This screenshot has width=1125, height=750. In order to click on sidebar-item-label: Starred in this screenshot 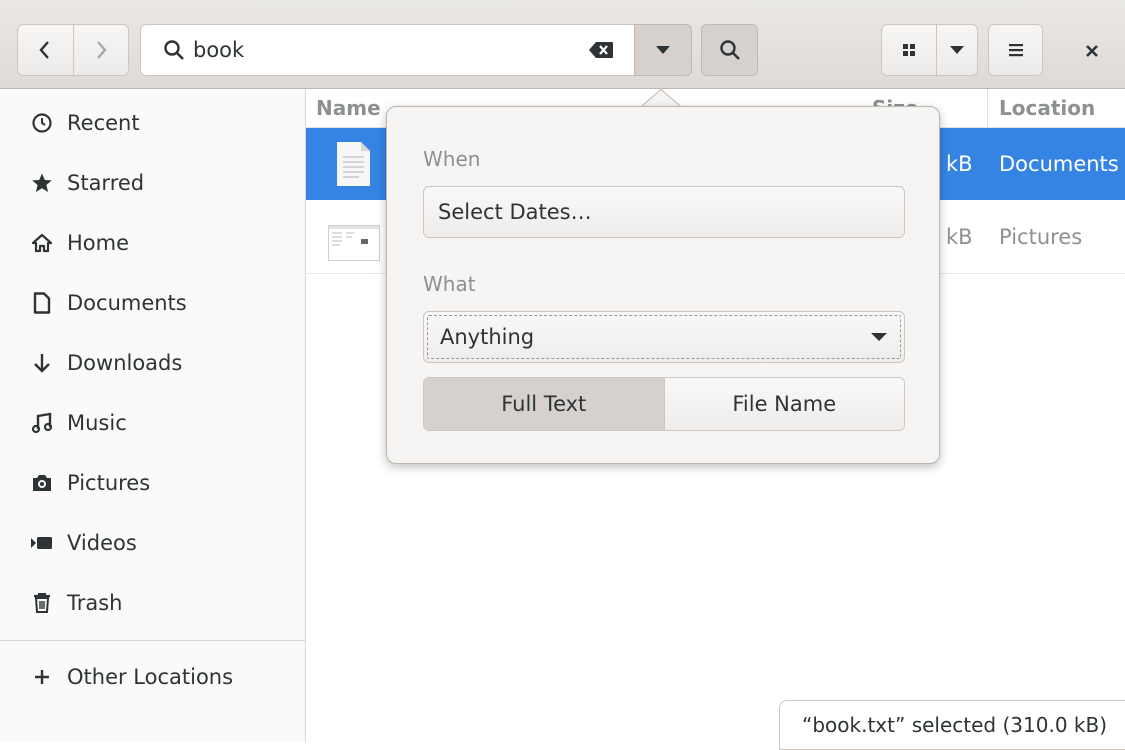, I will do `click(106, 183)`.